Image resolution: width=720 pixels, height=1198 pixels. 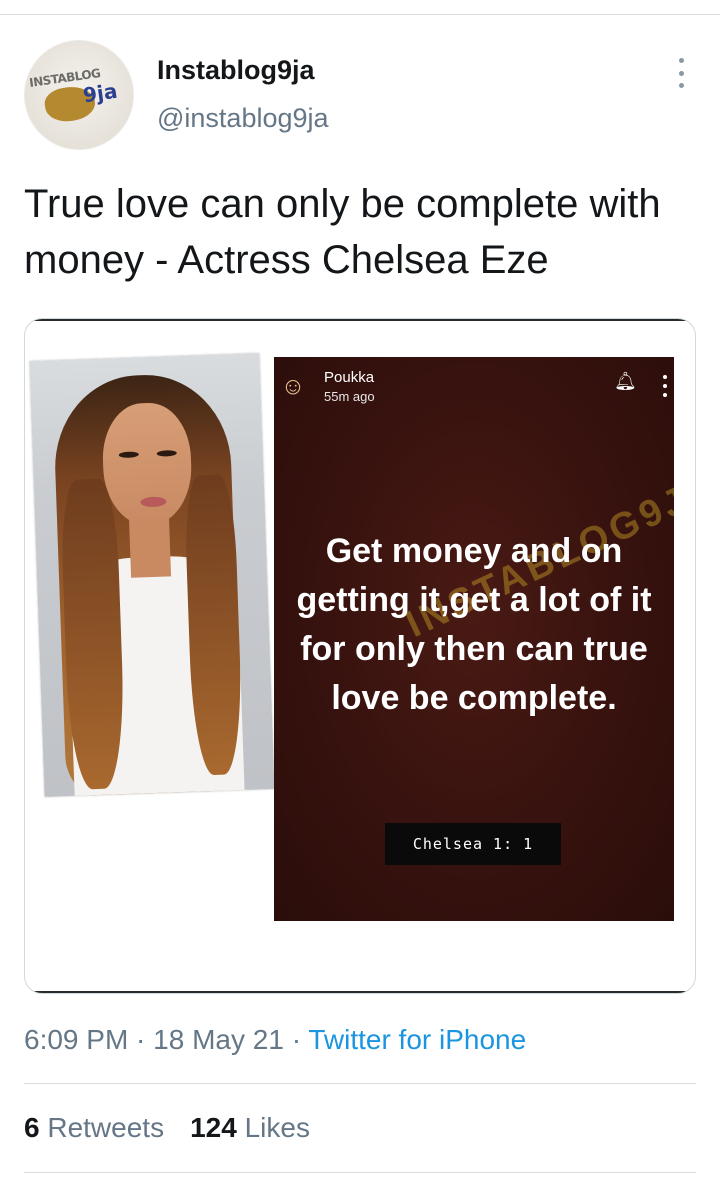 I want to click on story-username: Poukka, so click(x=349, y=377).